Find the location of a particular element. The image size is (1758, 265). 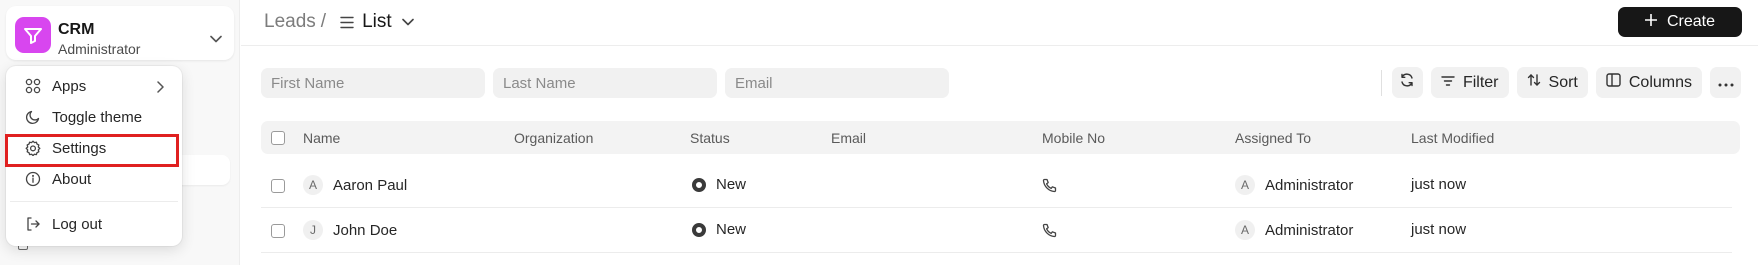

column-header-mobile-no: Mobile No is located at coordinates (1073, 138).